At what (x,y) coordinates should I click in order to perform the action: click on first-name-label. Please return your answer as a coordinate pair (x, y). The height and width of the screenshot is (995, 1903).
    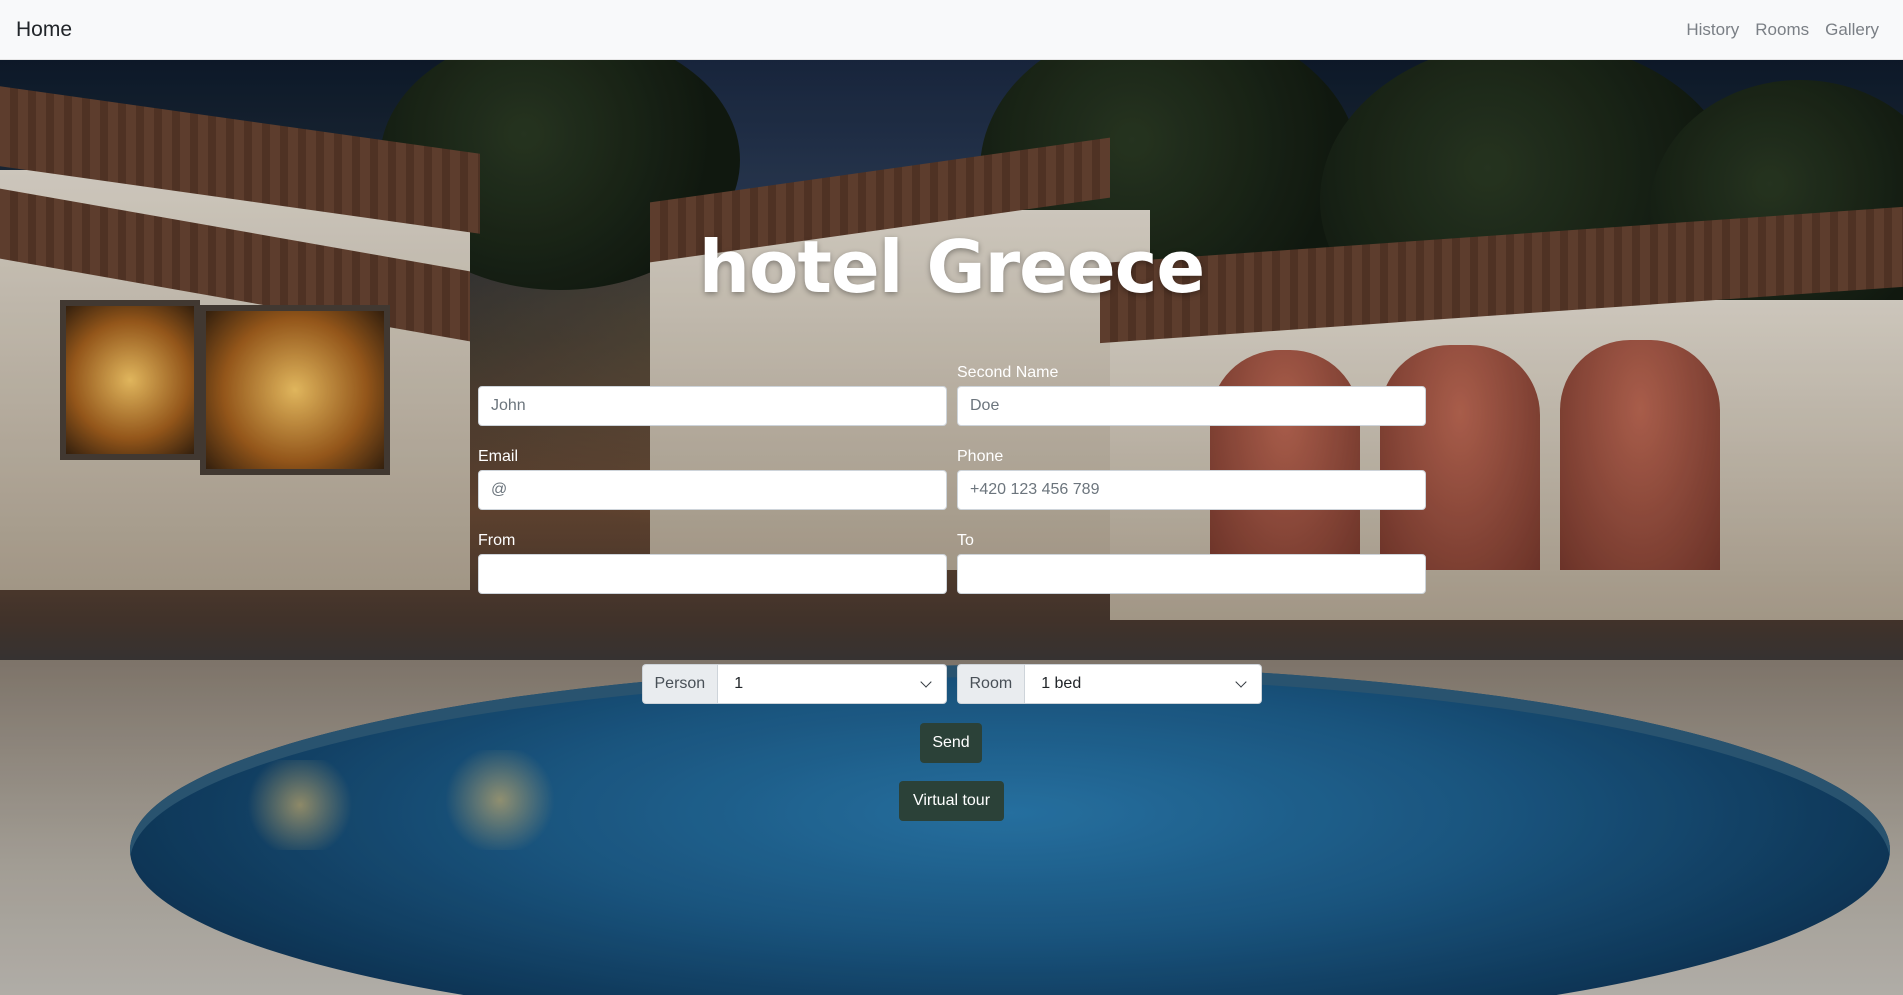
    Looking at the image, I should click on (712, 373).